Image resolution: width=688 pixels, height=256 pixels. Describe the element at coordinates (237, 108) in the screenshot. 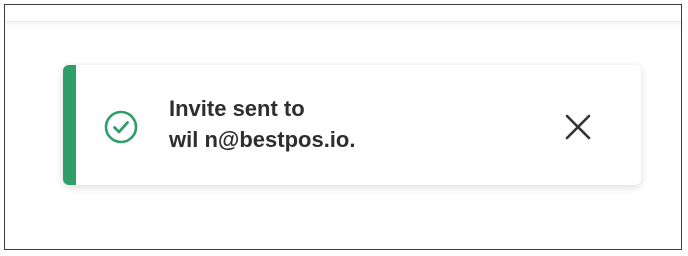

I see `toast-message-line-1: Invite sent to` at that location.